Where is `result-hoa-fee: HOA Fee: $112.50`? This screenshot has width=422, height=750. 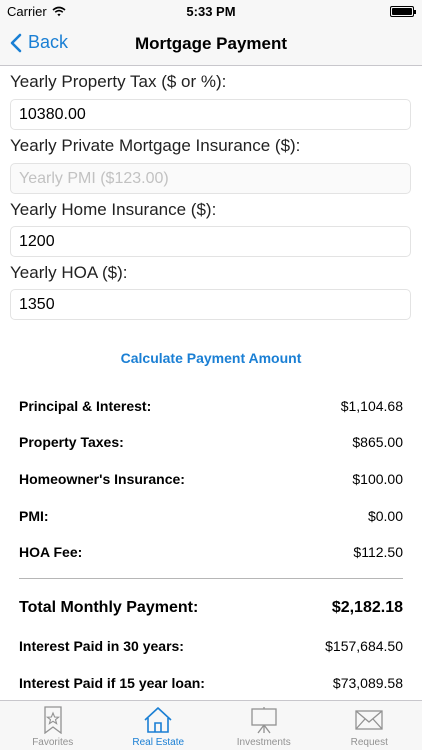
result-hoa-fee: HOA Fee: $112.50 is located at coordinates (211, 552).